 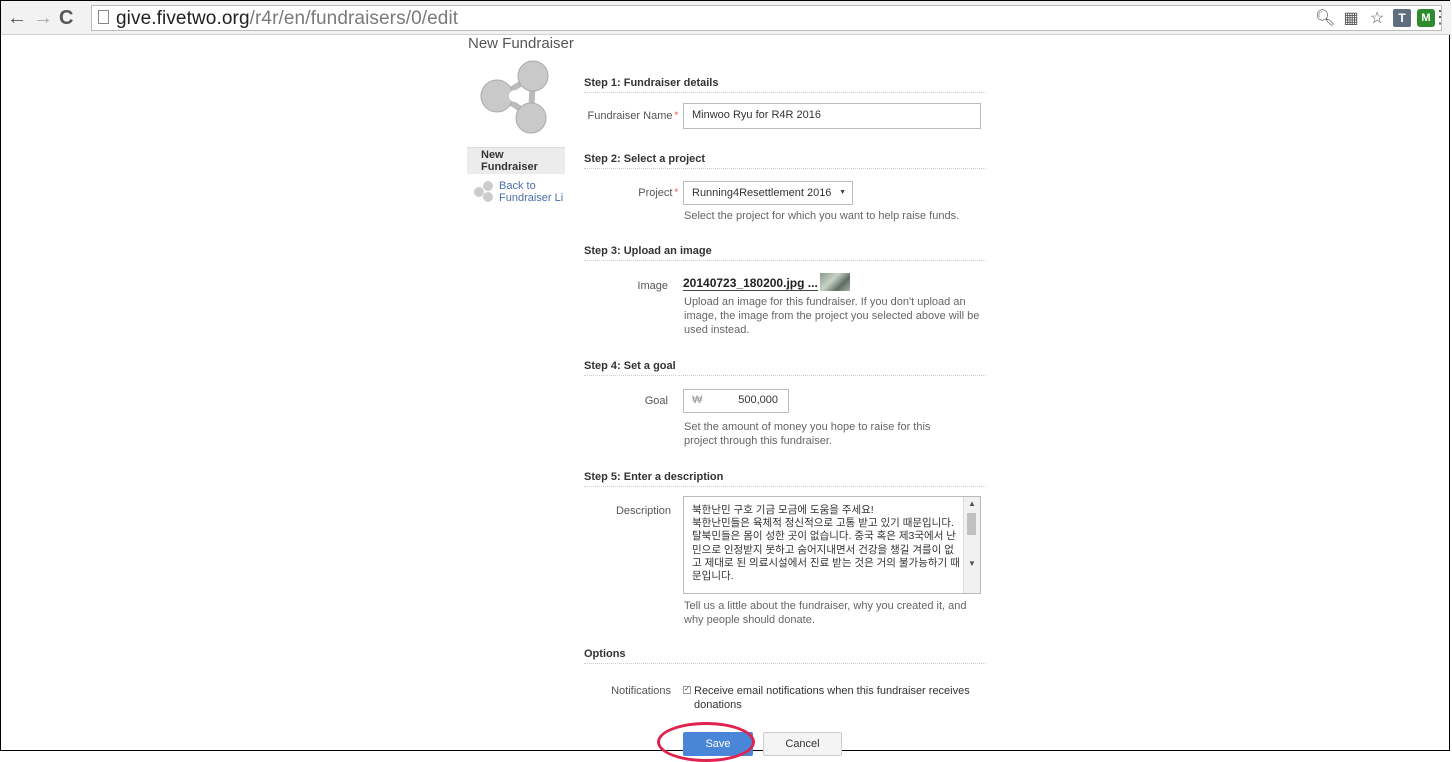 What do you see at coordinates (514, 97) in the screenshot?
I see `fundraiser-logo-icon` at bounding box center [514, 97].